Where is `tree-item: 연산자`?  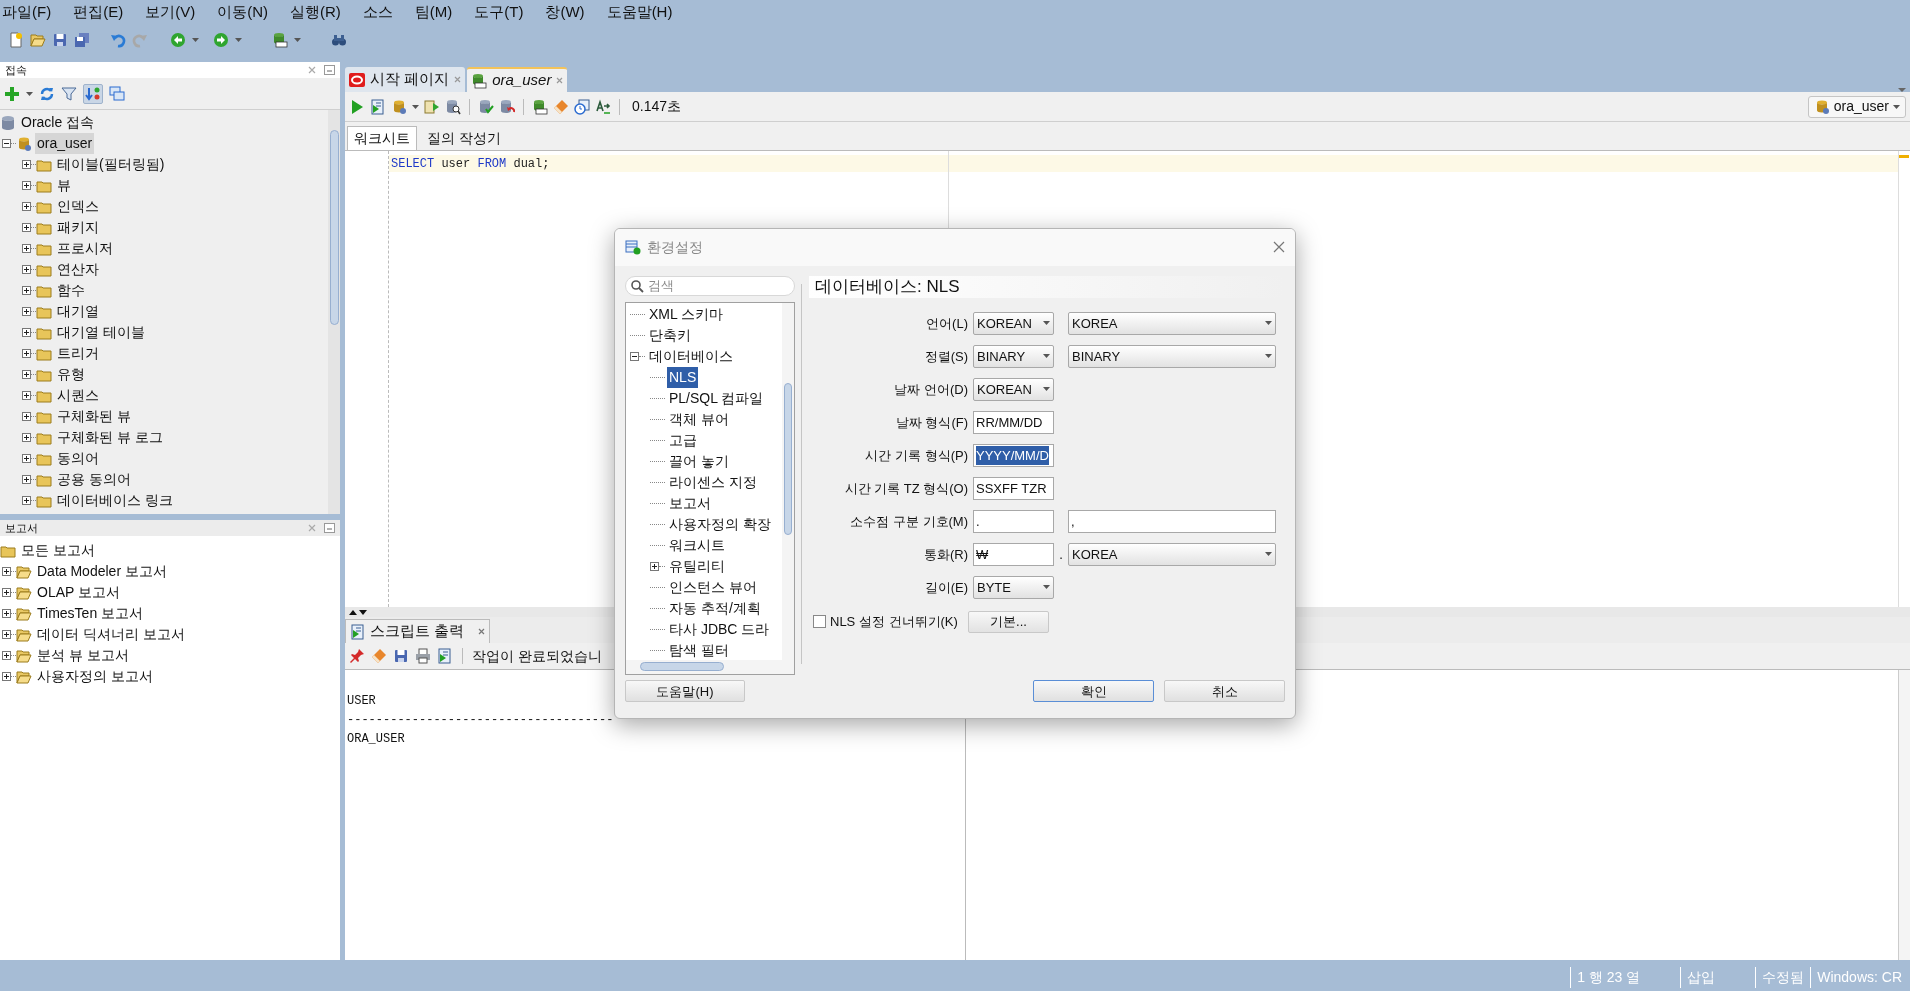
tree-item: 연산자 is located at coordinates (78, 269).